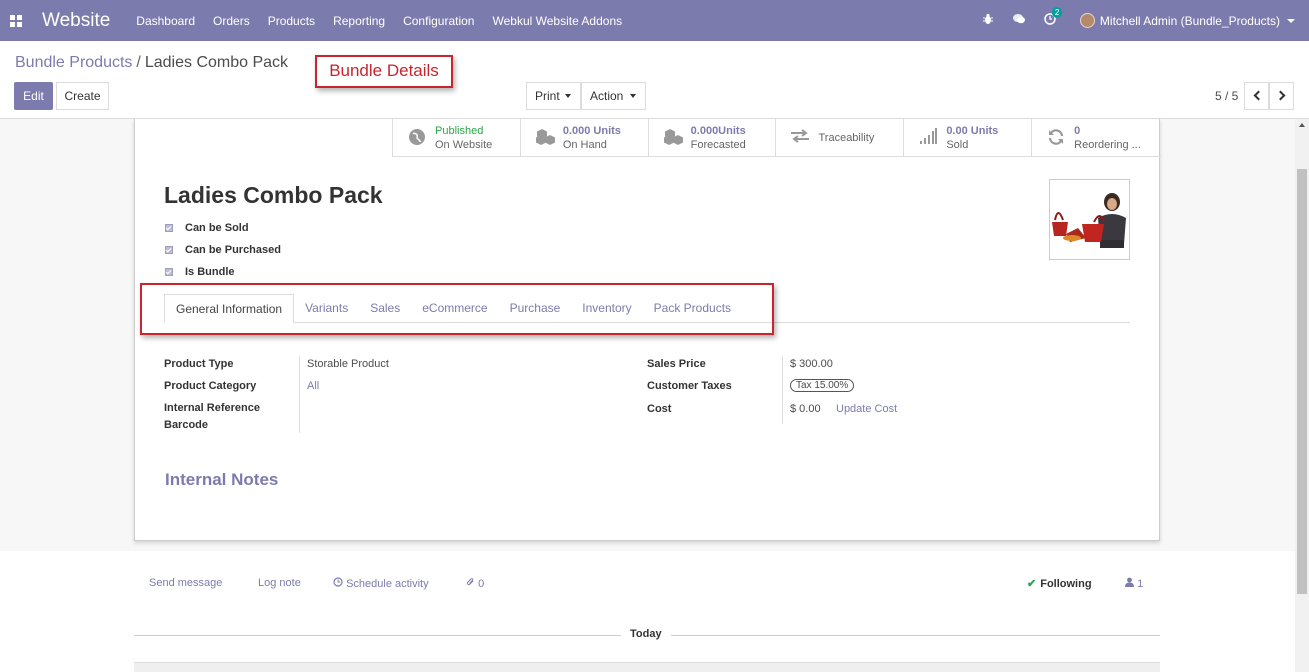 The width and height of the screenshot is (1309, 672). I want to click on chat-icon, so click(1019, 20).